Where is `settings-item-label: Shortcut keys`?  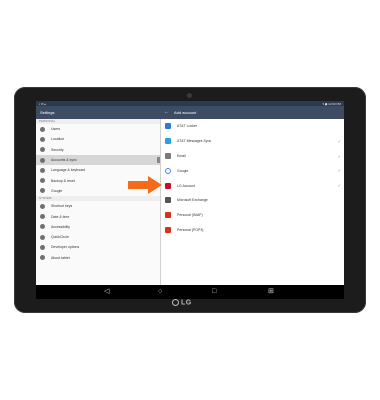 settings-item-label: Shortcut keys is located at coordinates (62, 206).